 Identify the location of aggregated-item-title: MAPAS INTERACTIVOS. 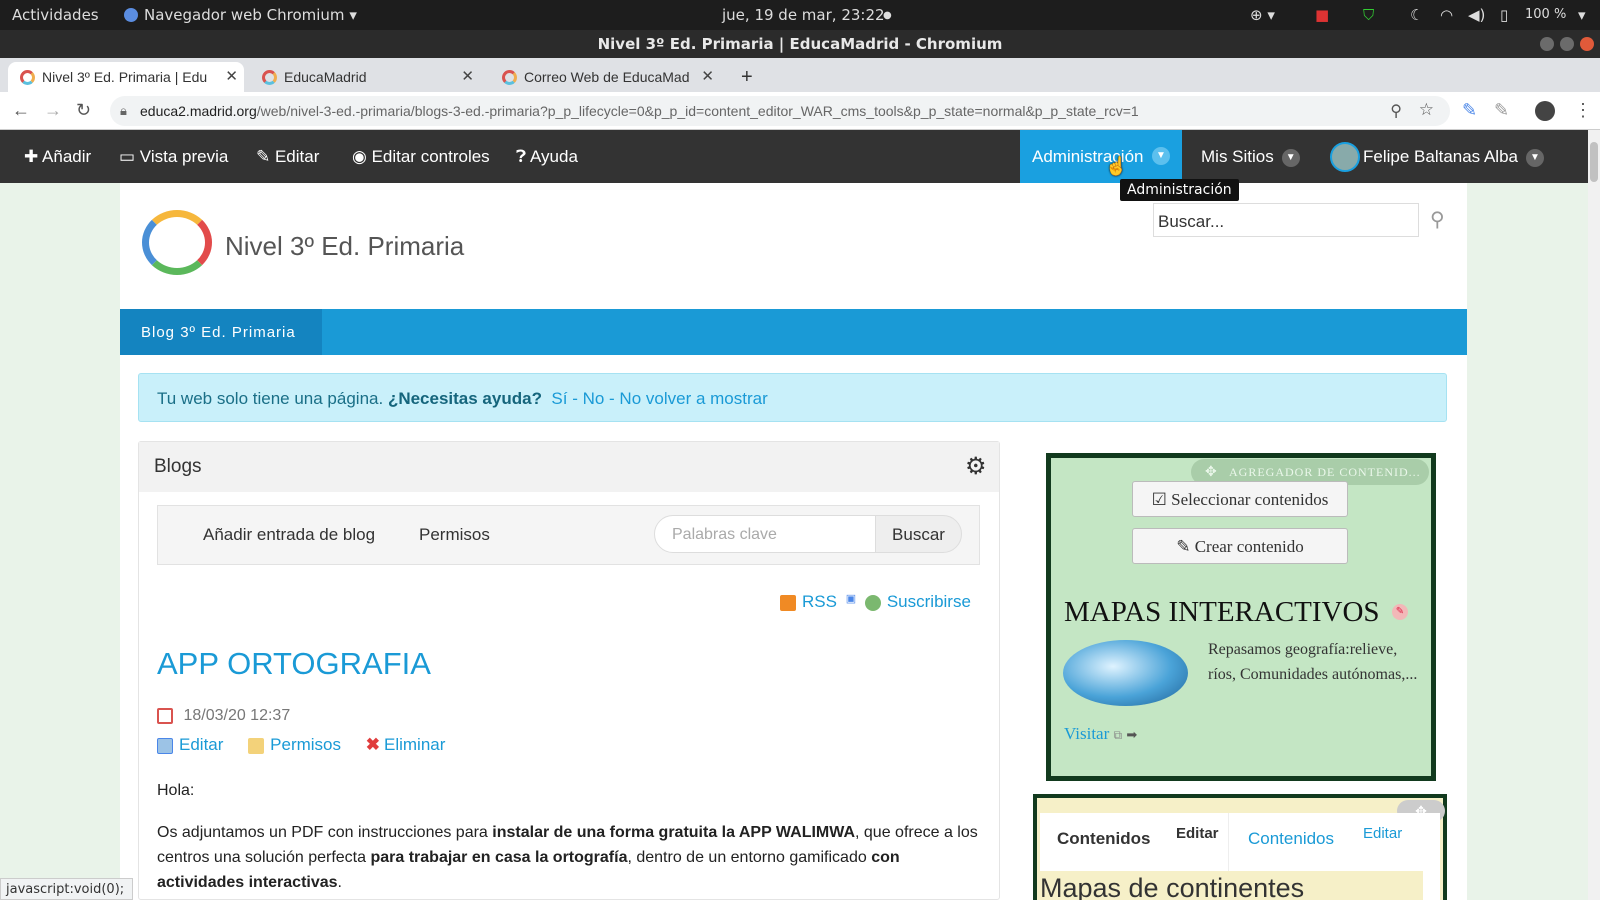
(1222, 612).